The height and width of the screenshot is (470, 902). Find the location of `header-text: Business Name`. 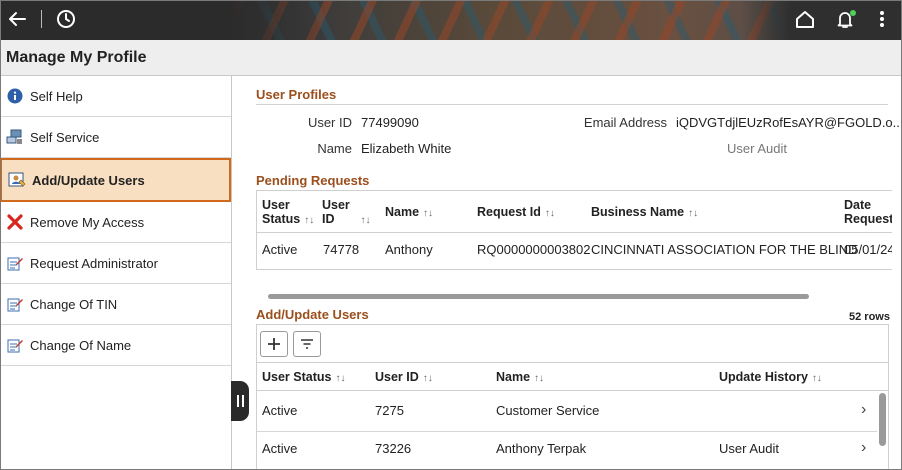

header-text: Business Name is located at coordinates (638, 212).